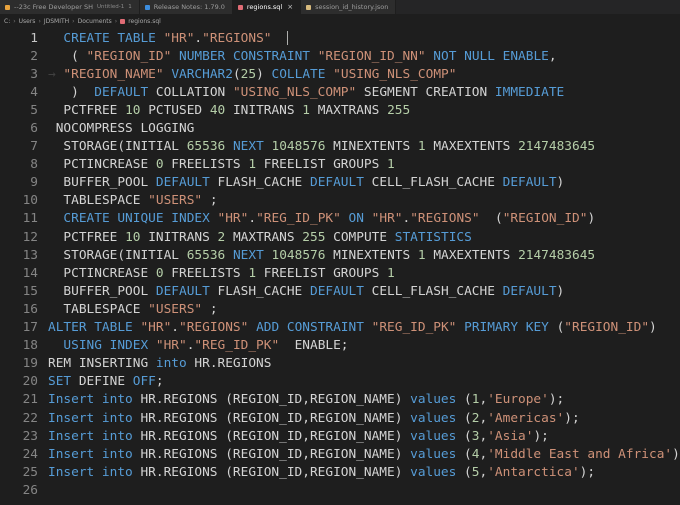  I want to click on token-plain: HR.REGIONS (REGION_ID,REGION_NAME), so click(271, 436).